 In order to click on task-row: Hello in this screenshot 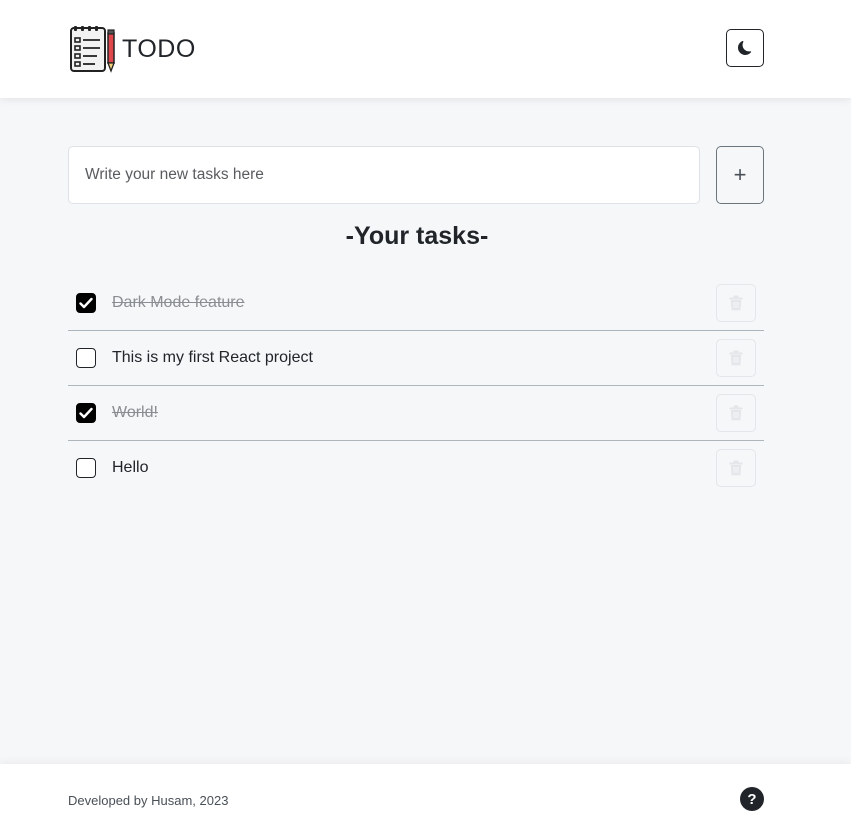, I will do `click(416, 468)`.